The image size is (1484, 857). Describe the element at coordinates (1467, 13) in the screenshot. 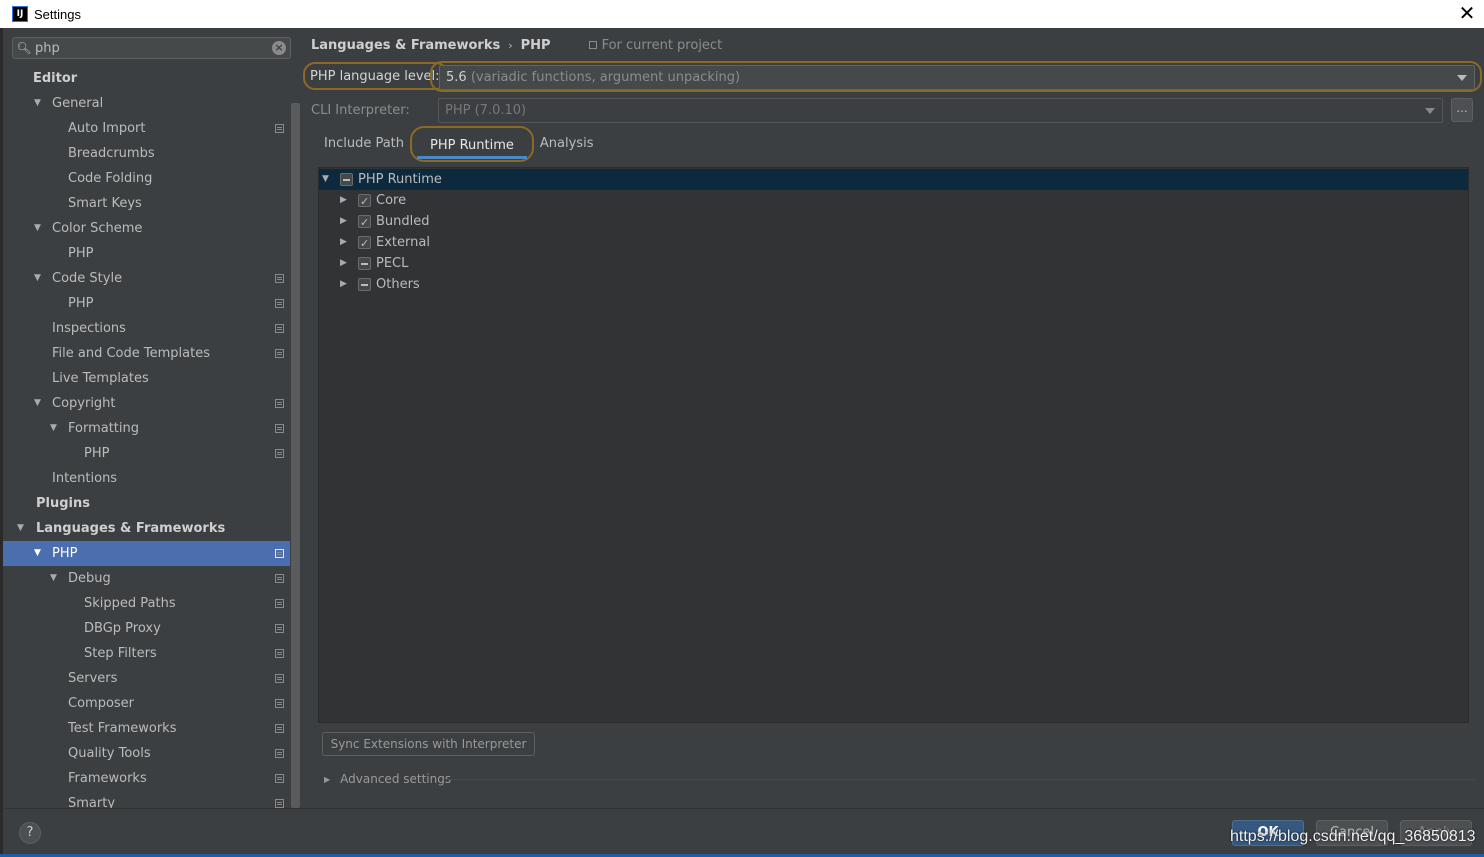

I see `close-icon: ✕` at that location.